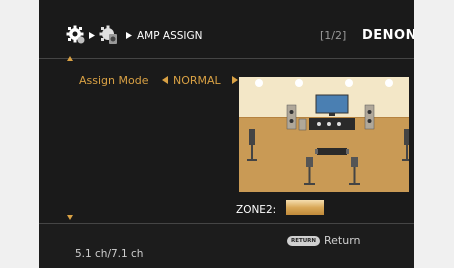  What do you see at coordinates (70, 58) in the screenshot?
I see `scroll-up-icon` at bounding box center [70, 58].